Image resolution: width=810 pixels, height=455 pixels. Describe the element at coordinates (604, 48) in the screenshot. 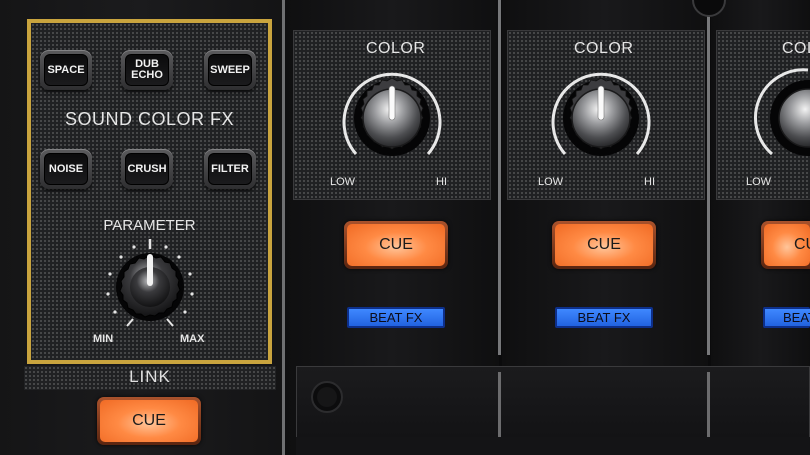

I see `channel-2-color-label: COLOR` at that location.